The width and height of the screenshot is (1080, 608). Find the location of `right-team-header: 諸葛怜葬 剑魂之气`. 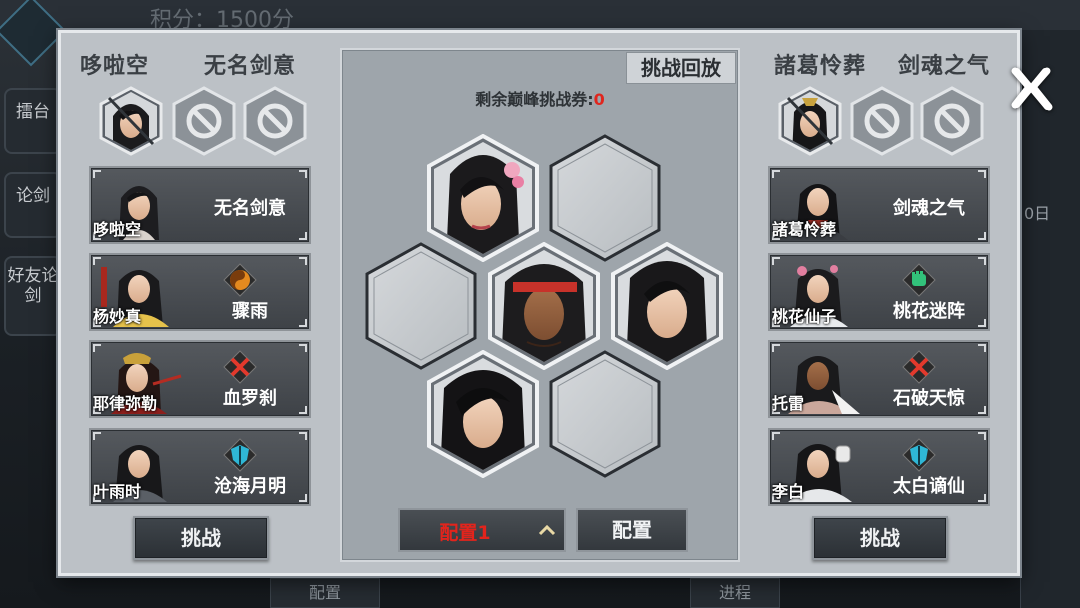

right-team-header: 諸葛怜葬 剑魂之气 is located at coordinates (882, 64).